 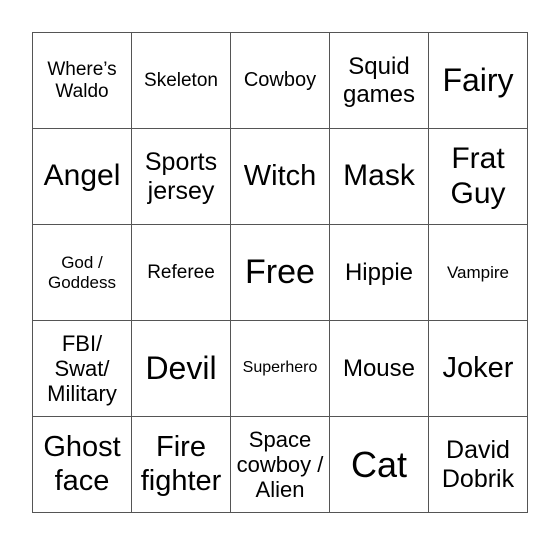 I want to click on bingo-cell: God / Goddess, so click(x=82, y=272).